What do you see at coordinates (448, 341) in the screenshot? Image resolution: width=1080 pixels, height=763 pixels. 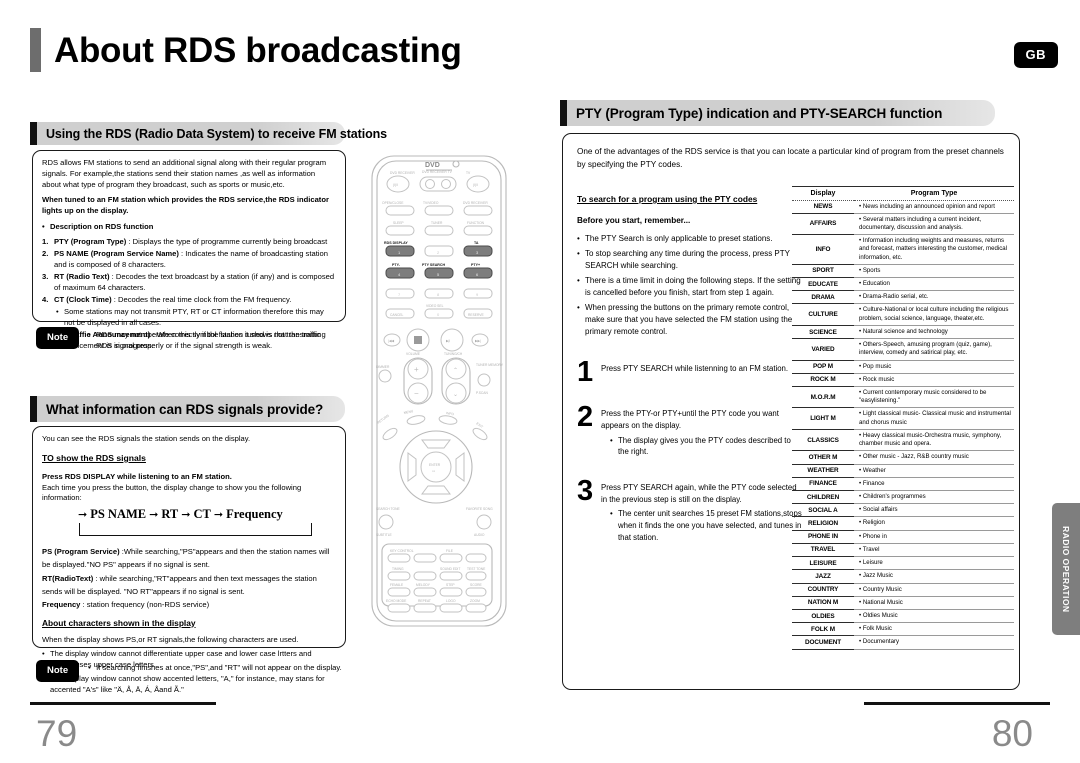 I see `remote-play-pause-icon: ▶|I` at bounding box center [448, 341].